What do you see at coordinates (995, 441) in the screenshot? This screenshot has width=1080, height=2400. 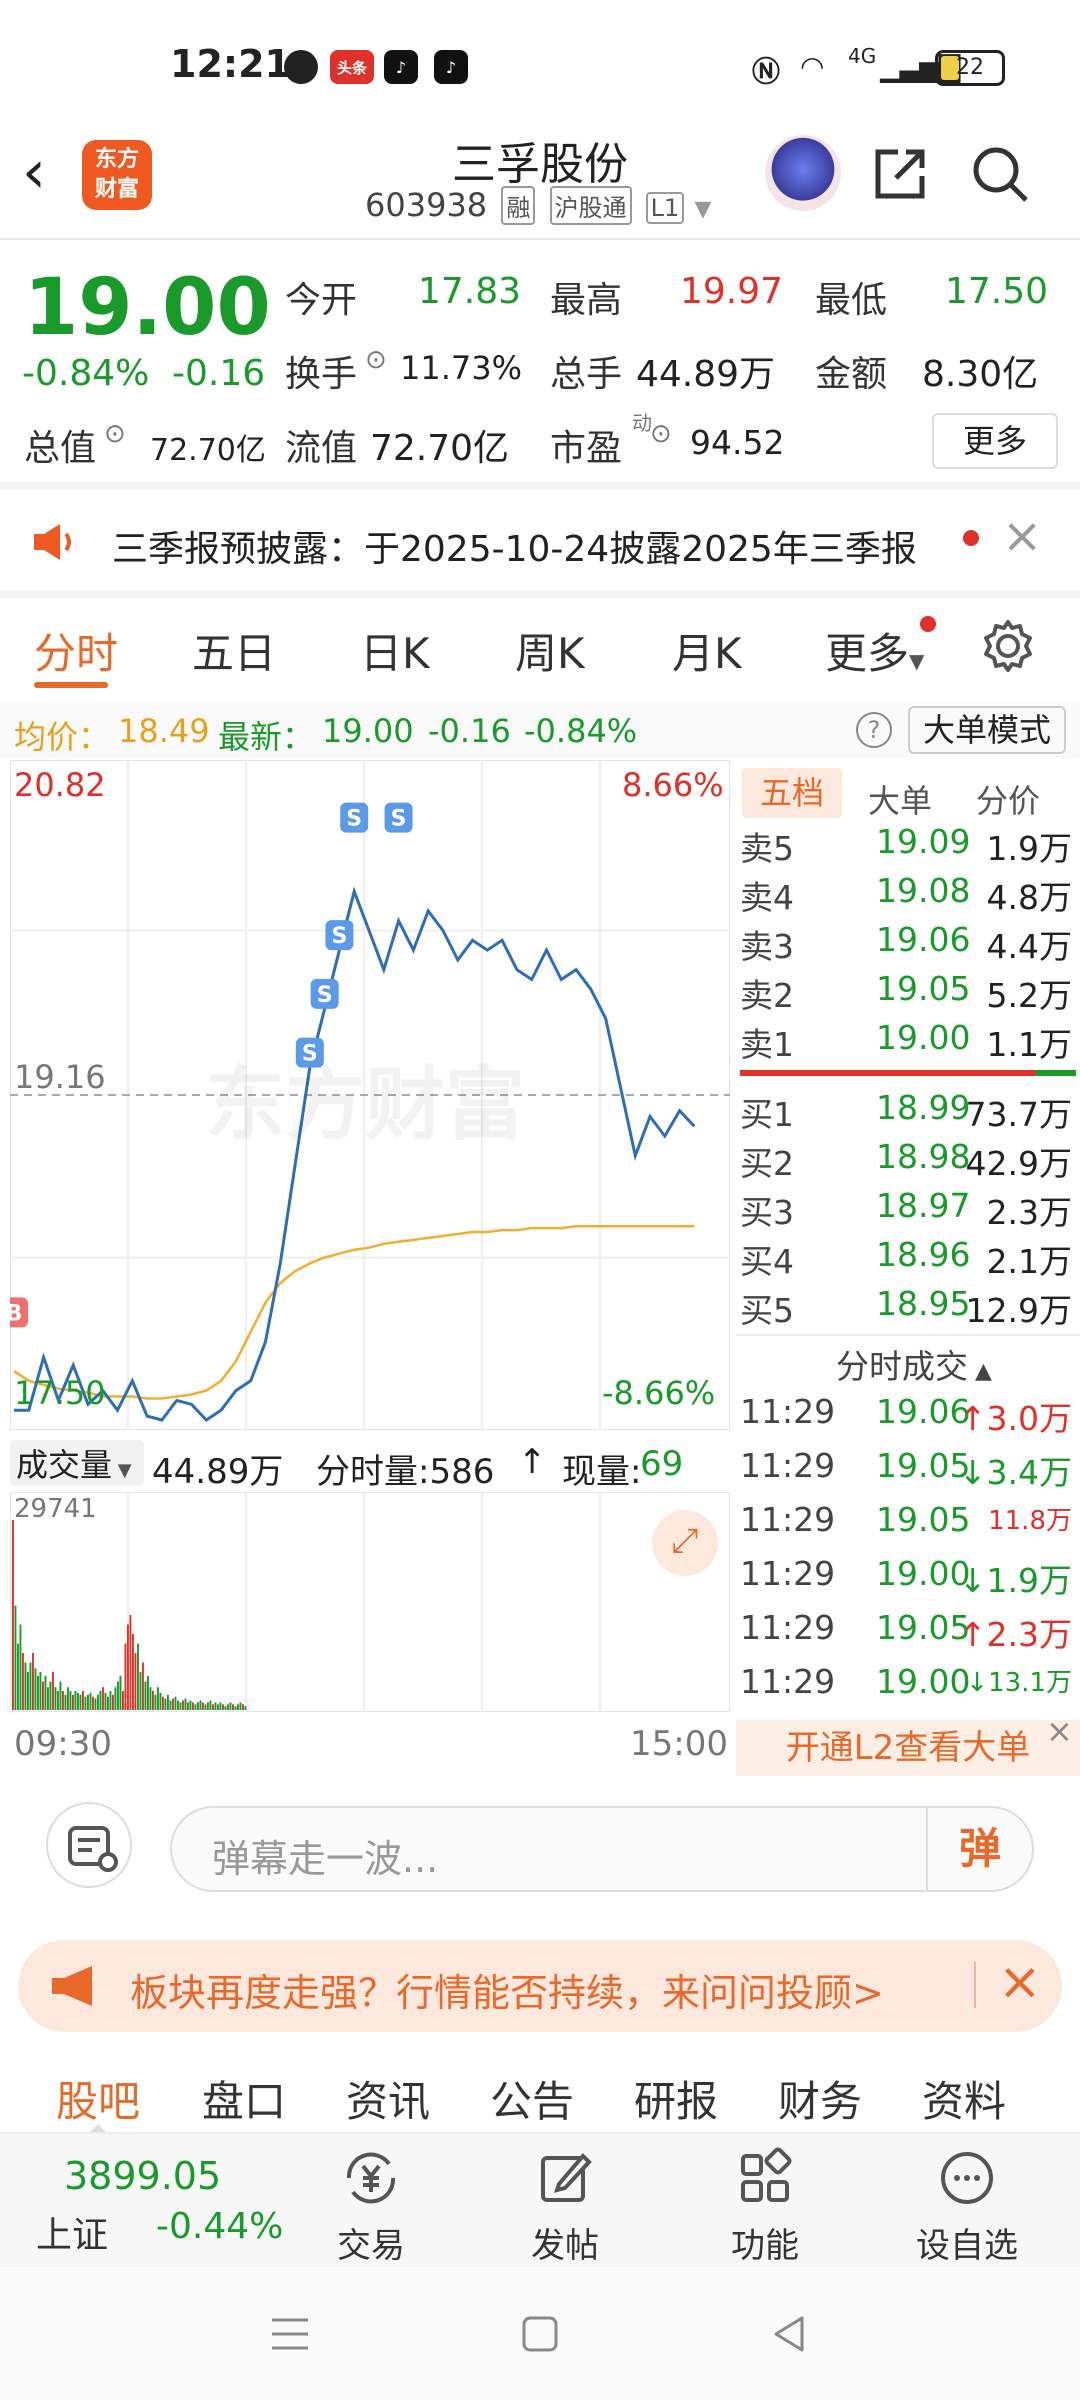 I see `more-button: 更多` at bounding box center [995, 441].